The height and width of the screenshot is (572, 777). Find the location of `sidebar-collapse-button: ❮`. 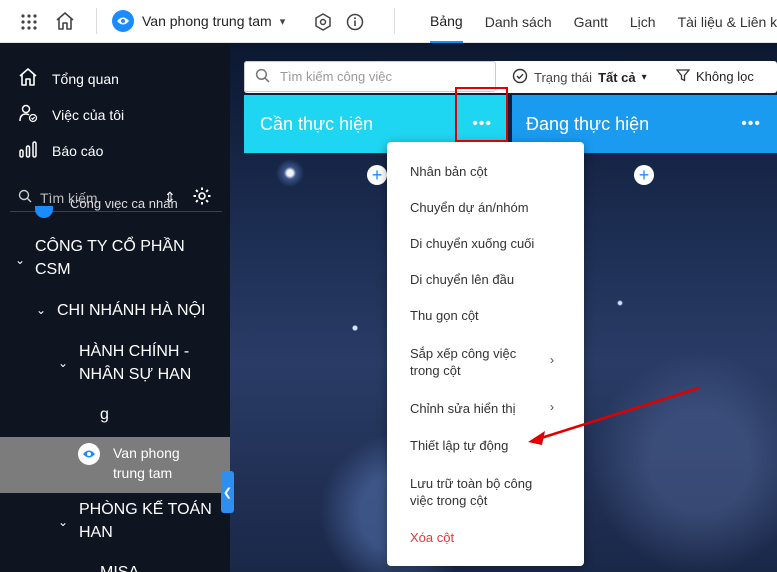

sidebar-collapse-button: ❮ is located at coordinates (227, 492).